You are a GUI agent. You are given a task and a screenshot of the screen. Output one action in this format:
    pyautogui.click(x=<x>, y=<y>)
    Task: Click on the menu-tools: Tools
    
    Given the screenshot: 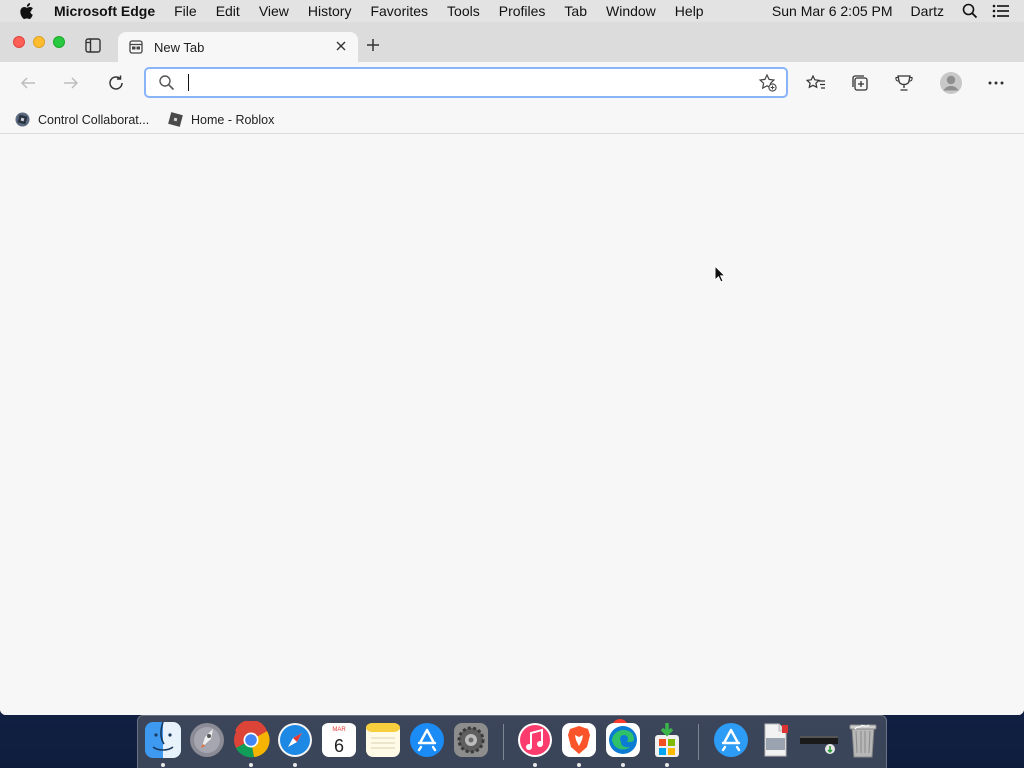 What is the action you would take?
    pyautogui.click(x=463, y=11)
    